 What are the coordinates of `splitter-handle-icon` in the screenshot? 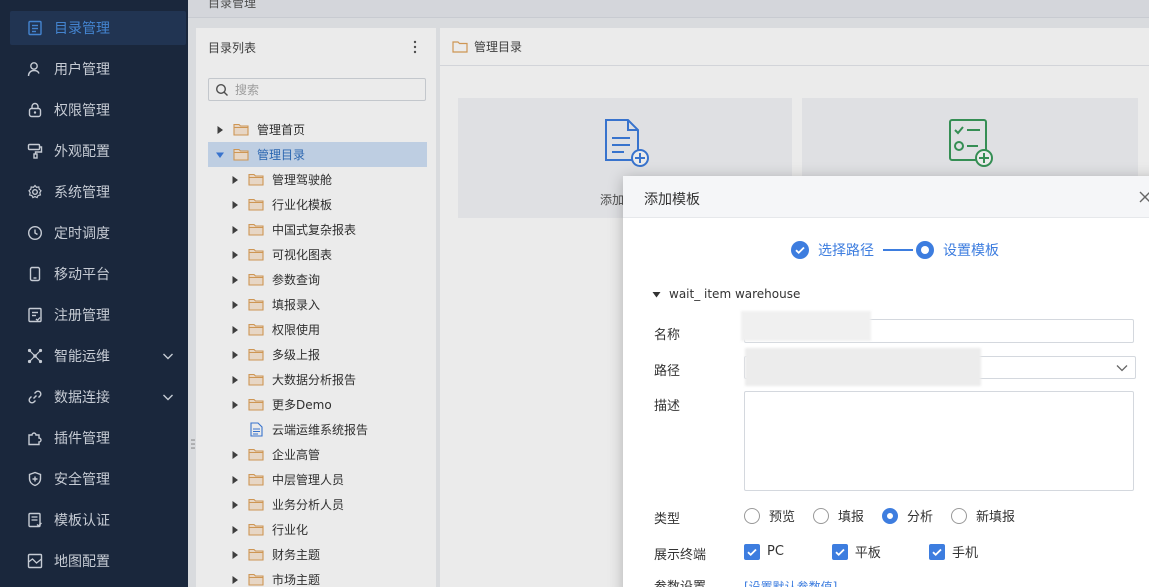 It's located at (193, 445).